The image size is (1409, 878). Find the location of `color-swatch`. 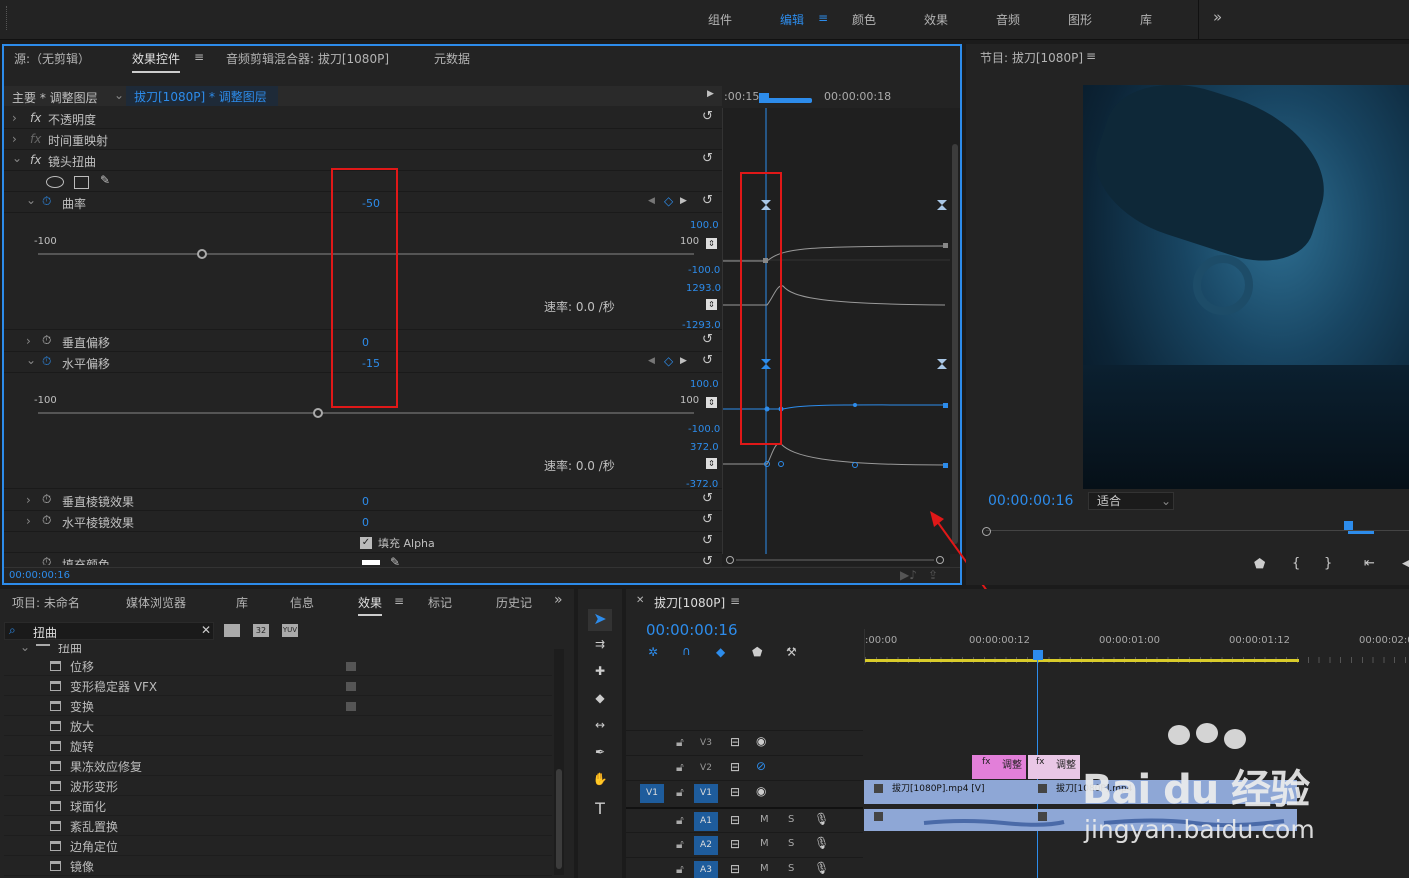

color-swatch is located at coordinates (371, 562).